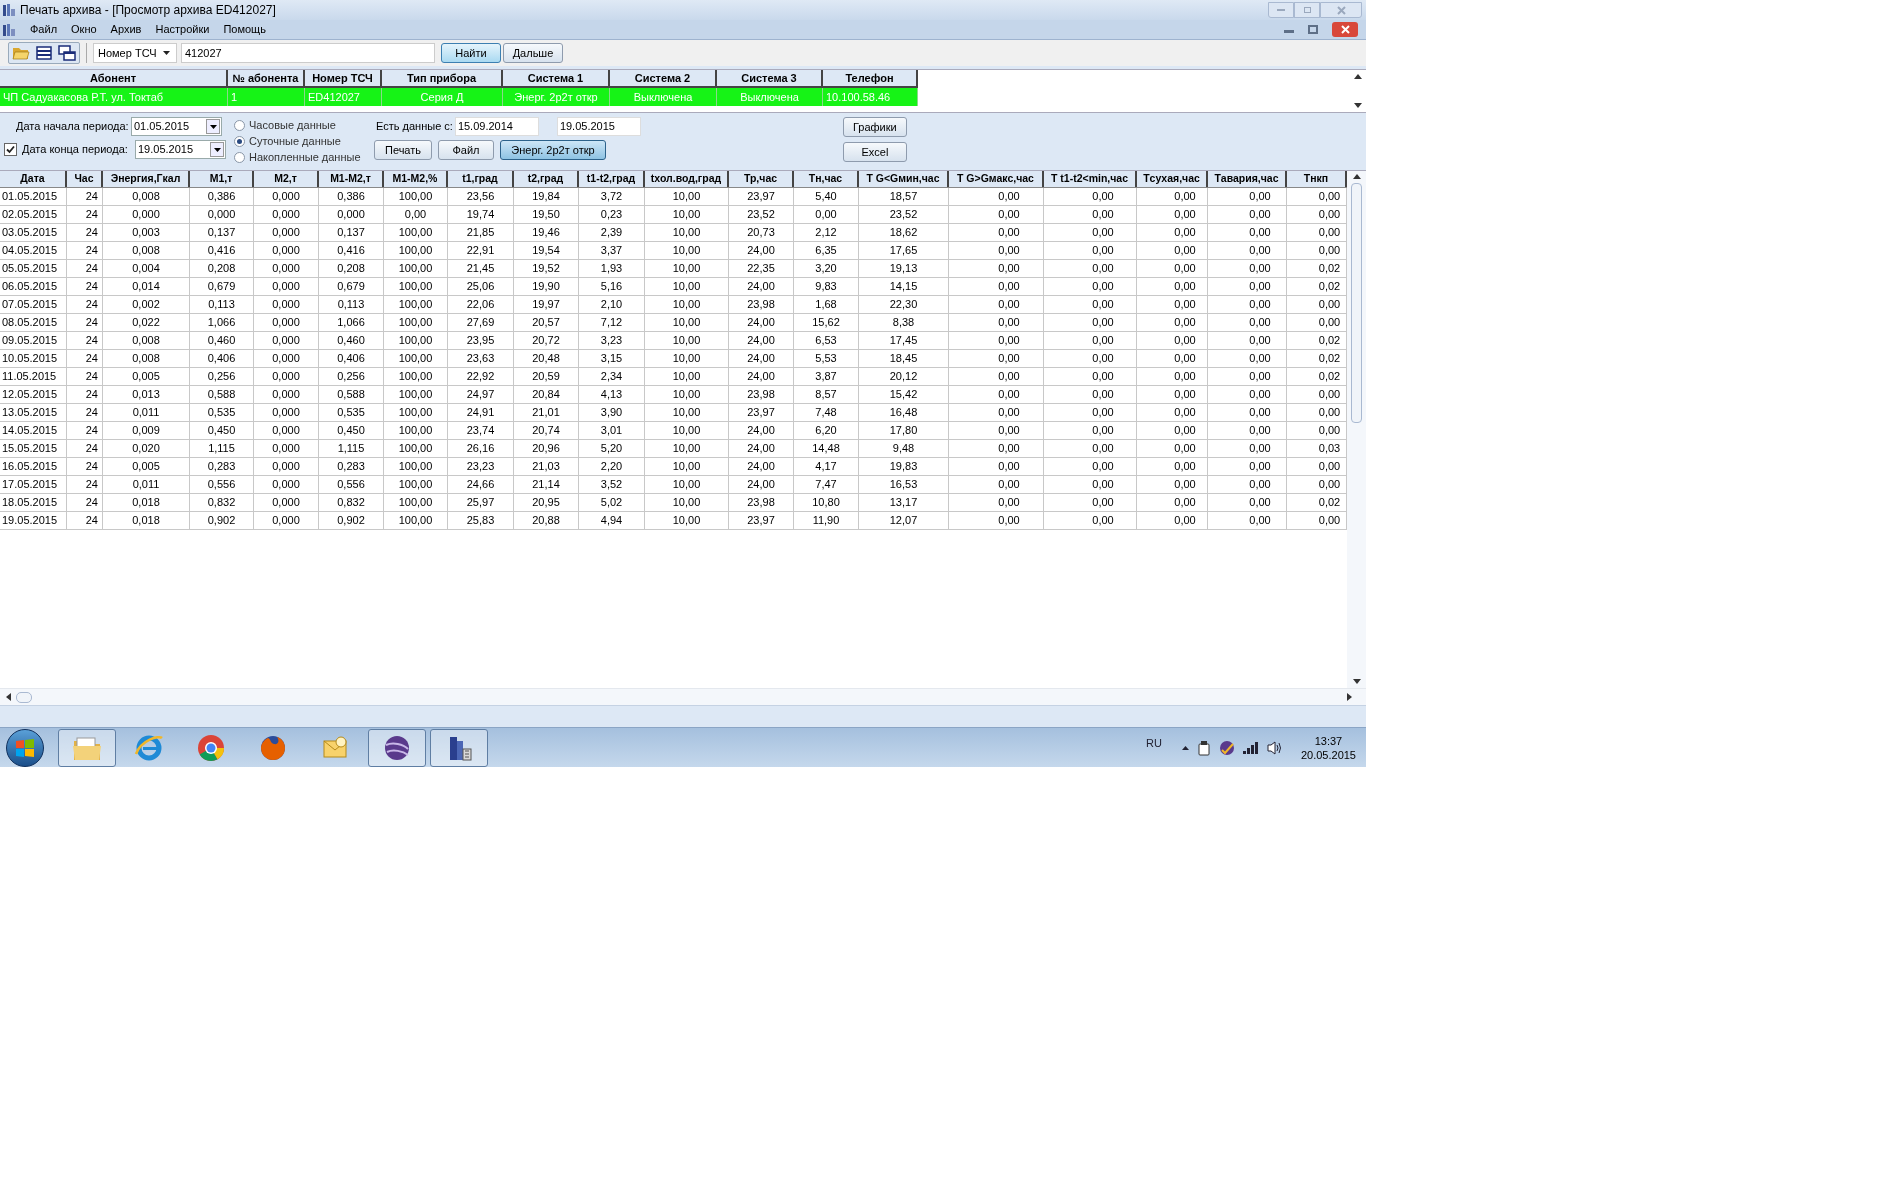  What do you see at coordinates (770, 79) in the screenshot?
I see `column-header: Система 3` at bounding box center [770, 79].